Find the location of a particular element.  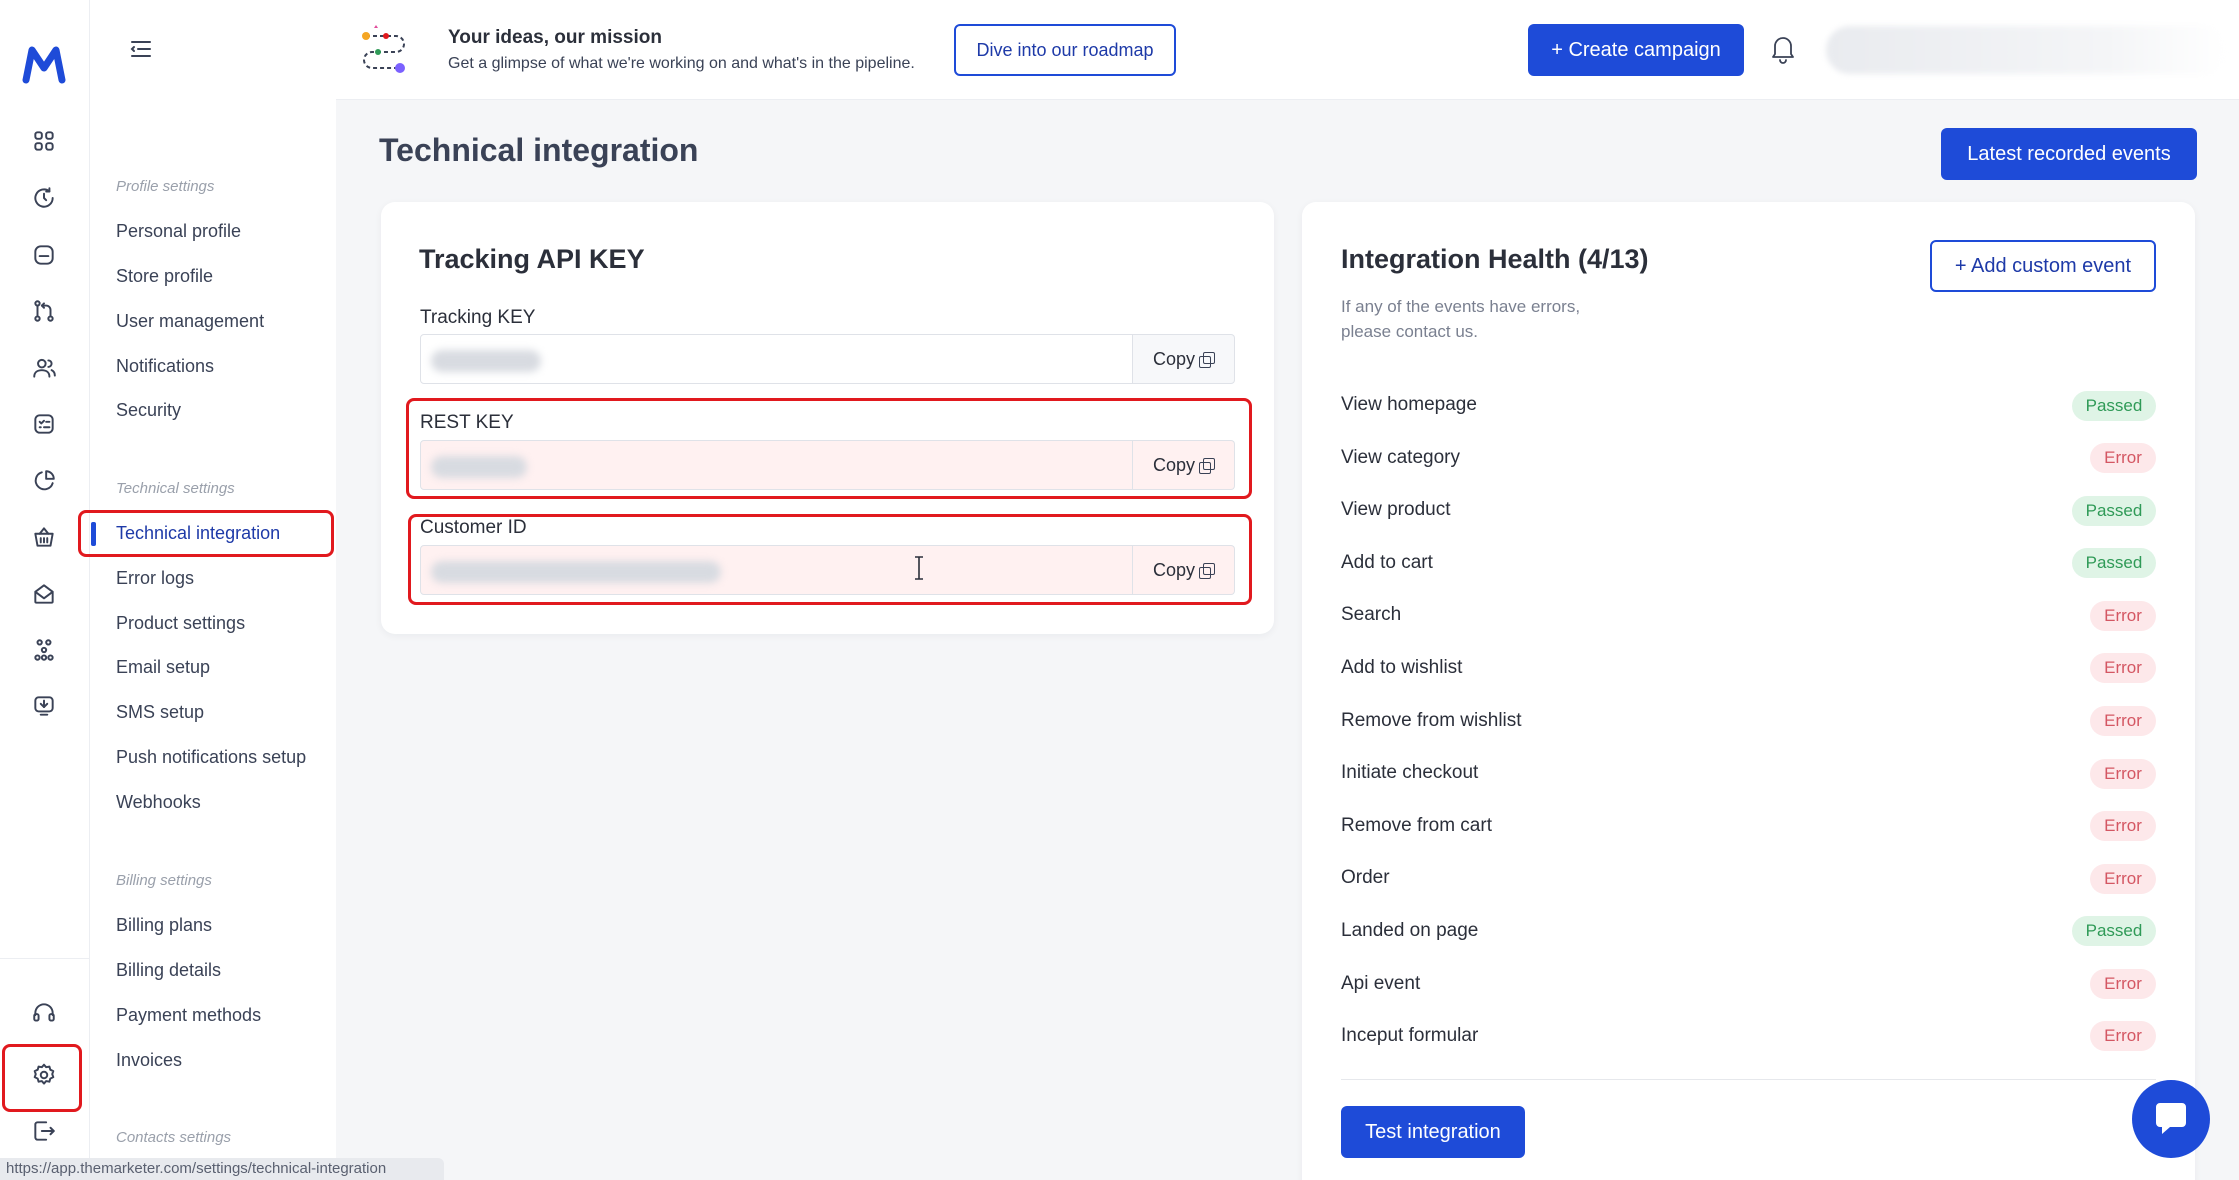

event-name: Remove from cart is located at coordinates (1416, 825).